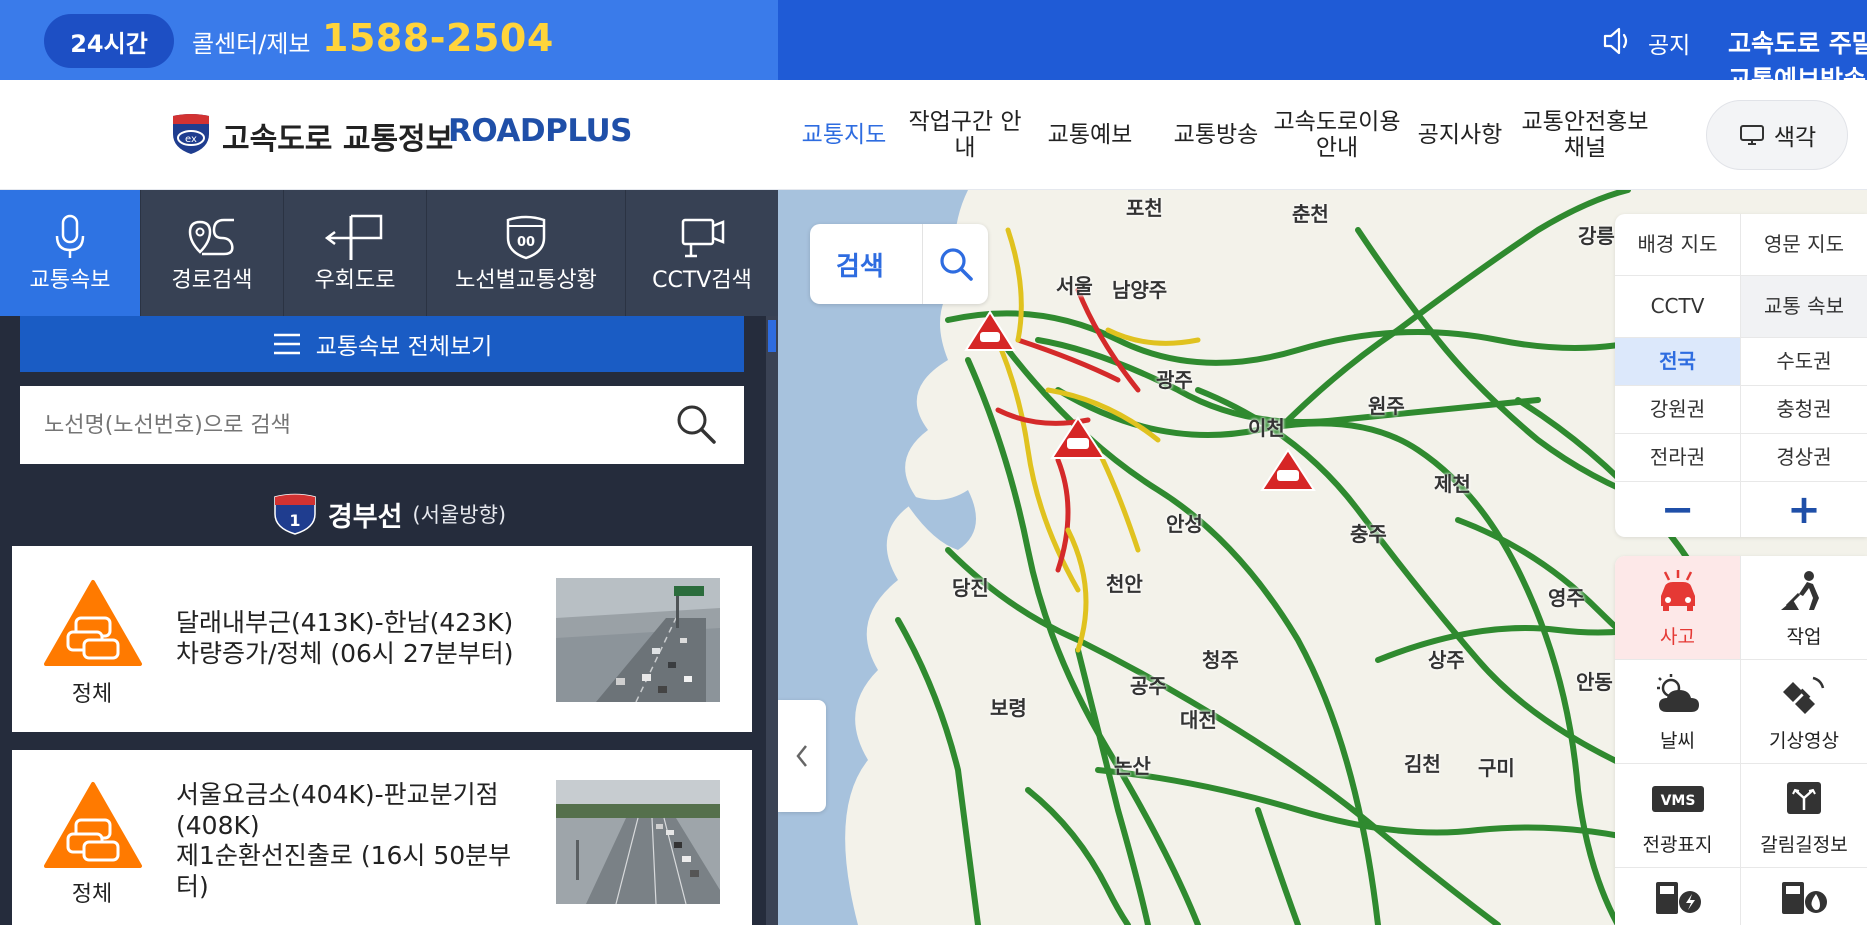 This screenshot has height=925, width=1867. Describe the element at coordinates (1460, 135) in the screenshot. I see `nav-notice: 공지사항` at that location.